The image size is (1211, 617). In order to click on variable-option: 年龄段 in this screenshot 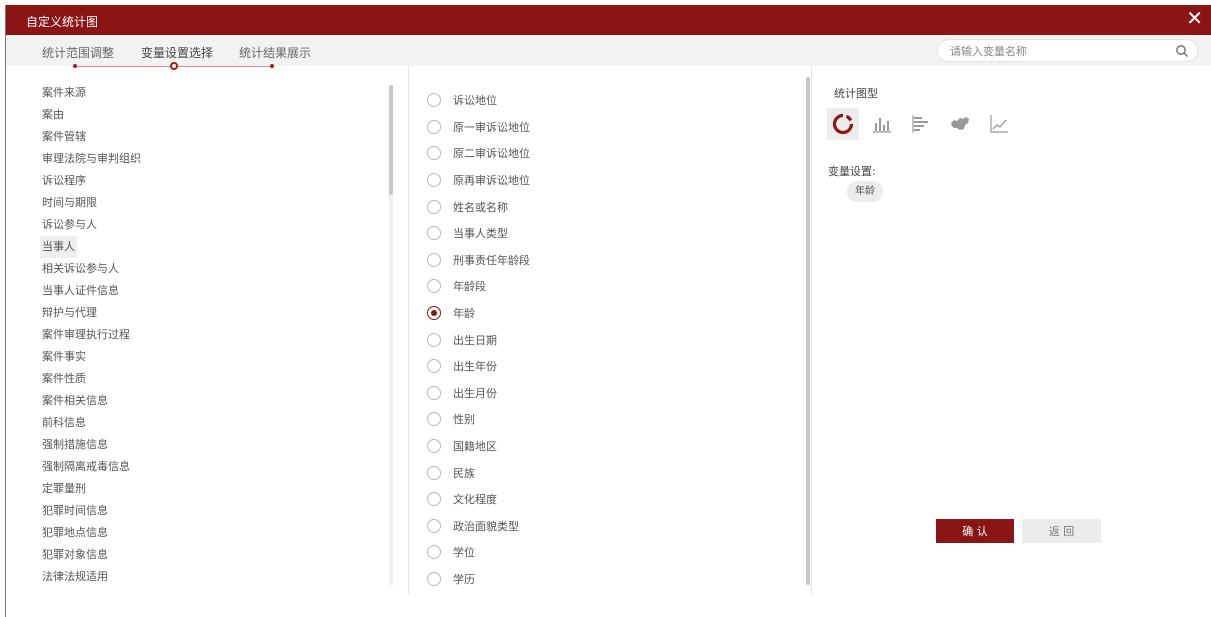, I will do `click(478, 286)`.